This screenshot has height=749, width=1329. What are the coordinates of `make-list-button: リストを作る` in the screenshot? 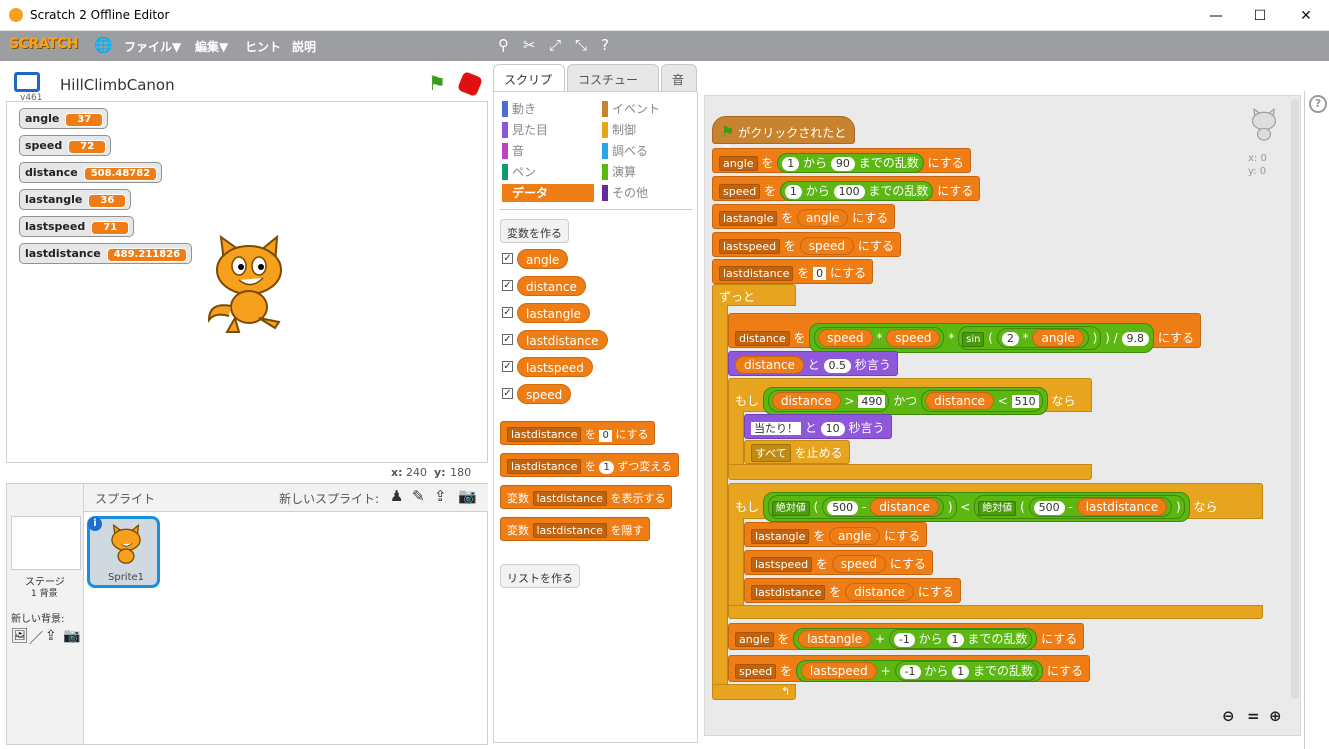 It's located at (540, 576).